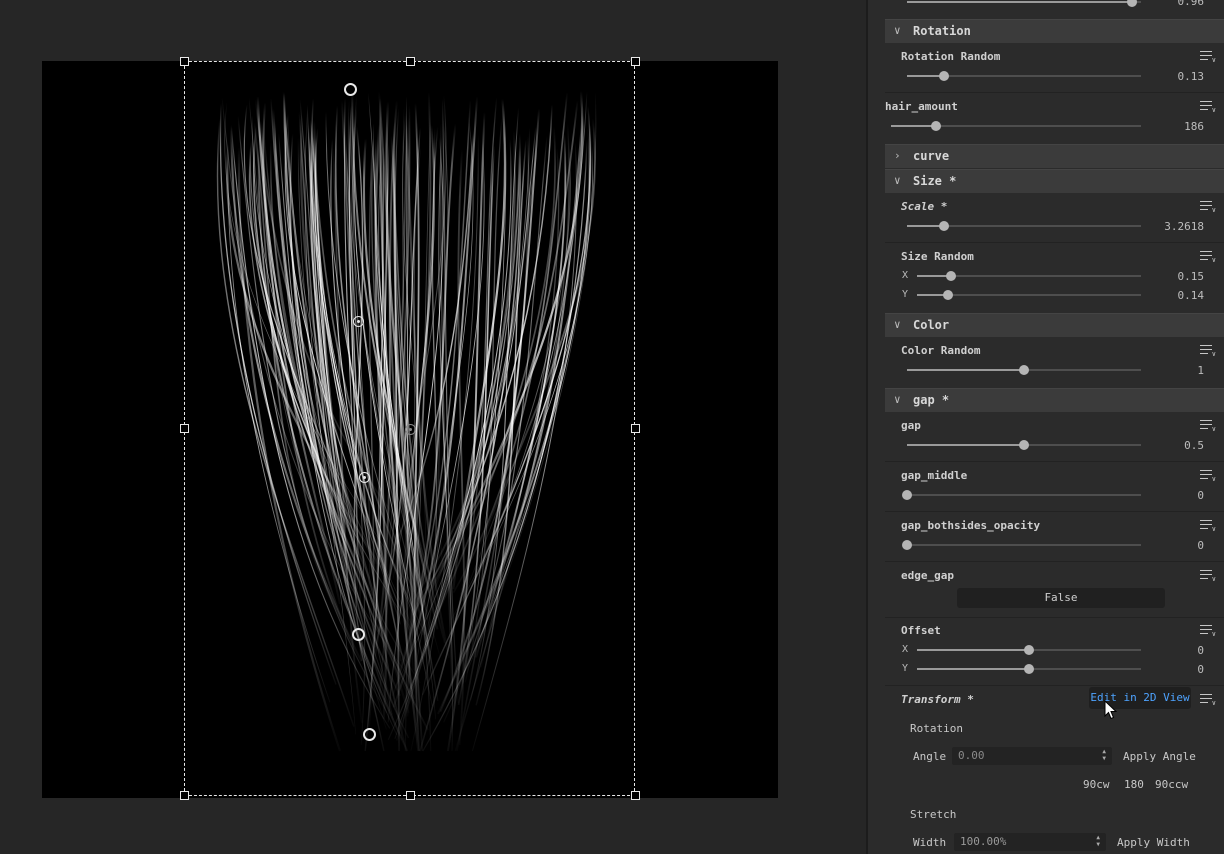  What do you see at coordinates (1096, 784) in the screenshot?
I see `rotate-90cw-button: 90cw` at bounding box center [1096, 784].